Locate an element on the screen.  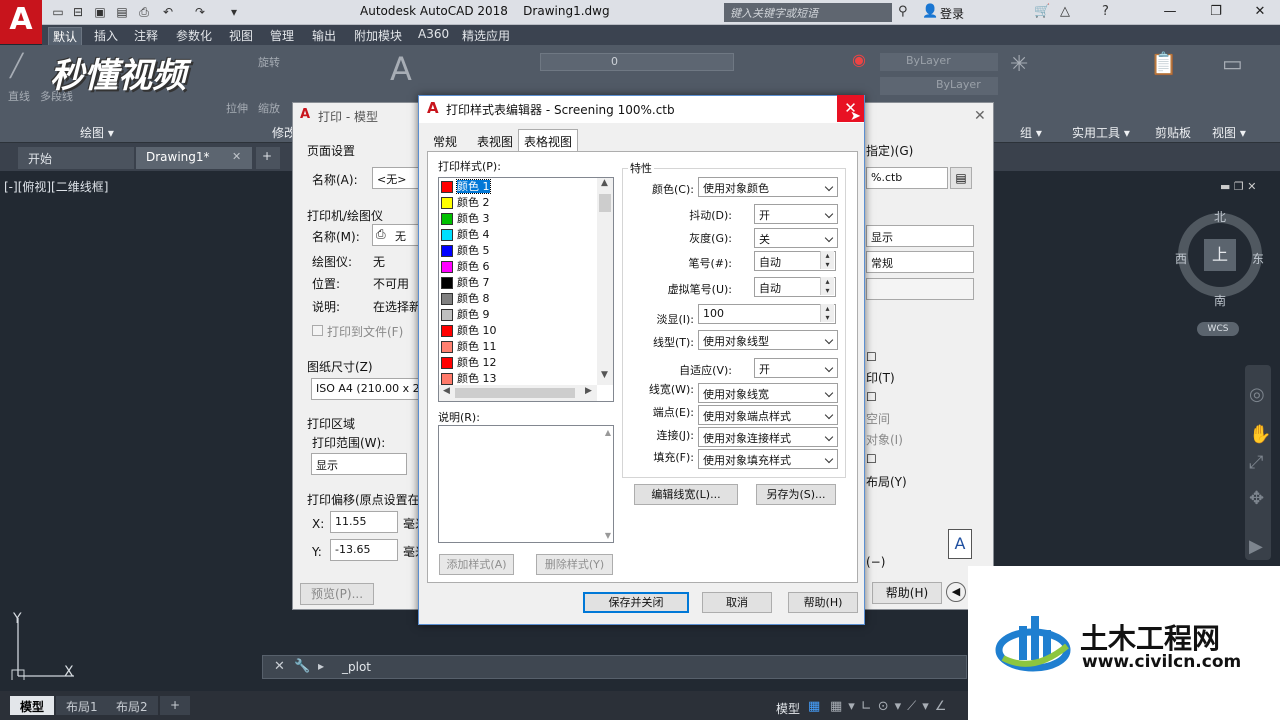
pen-number-spinner: 自动 is located at coordinates (795, 261).